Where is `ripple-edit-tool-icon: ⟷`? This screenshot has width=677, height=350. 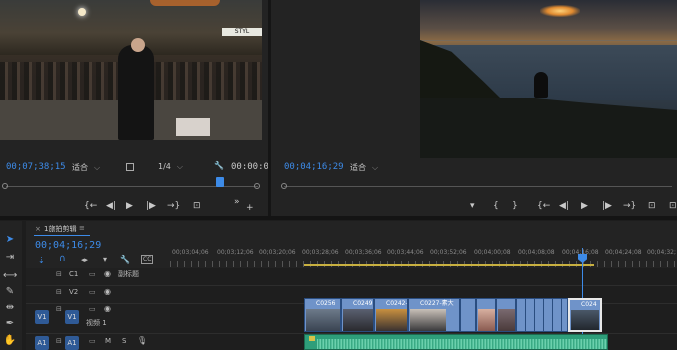 ripple-edit-tool-icon: ⟷ is located at coordinates (10, 276).